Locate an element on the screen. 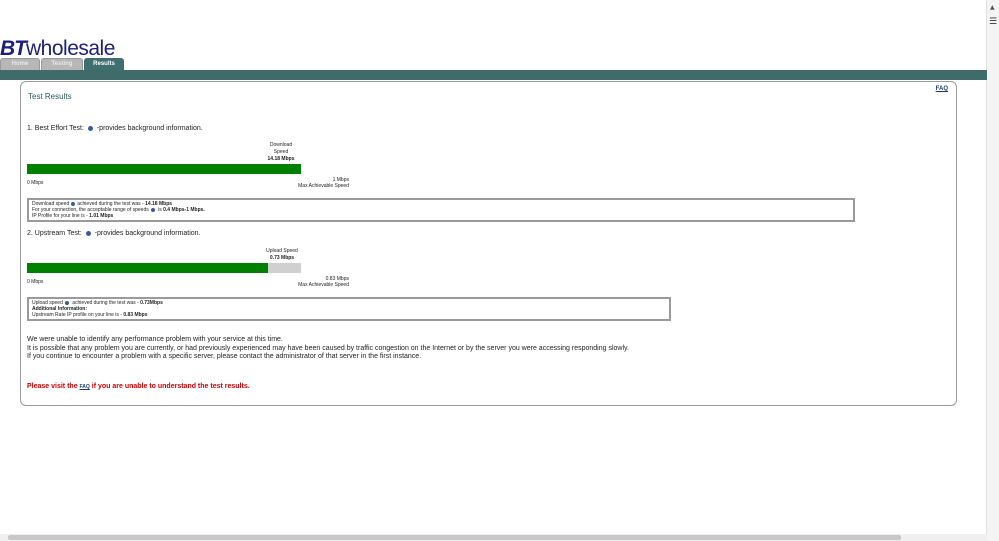  download-min-label: 0 Mbps is located at coordinates (35, 183).